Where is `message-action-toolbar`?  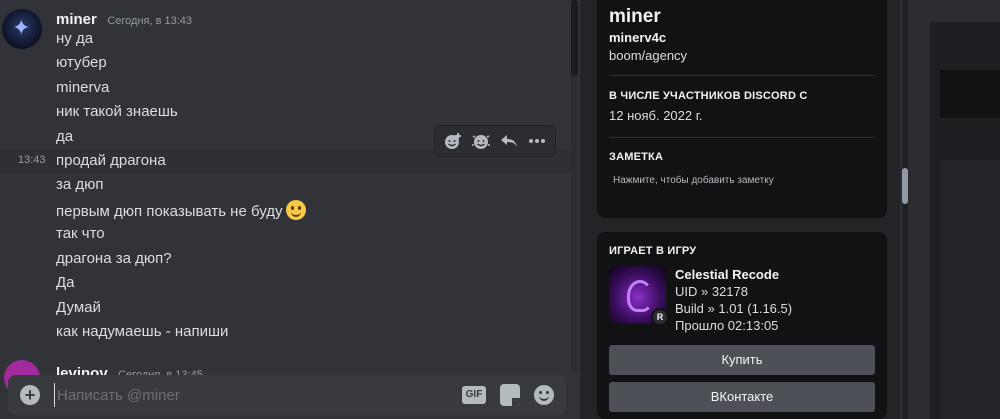 message-action-toolbar is located at coordinates (495, 141).